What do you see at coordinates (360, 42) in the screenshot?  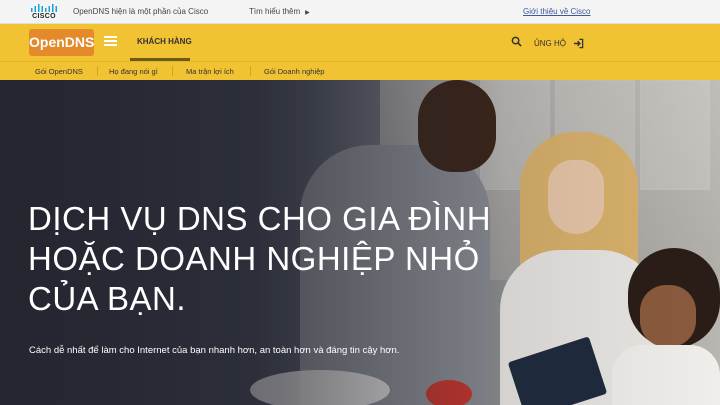 I see `main-nav: OpenDNS KHÁCH HÀNG ỦNG HỘ` at bounding box center [360, 42].